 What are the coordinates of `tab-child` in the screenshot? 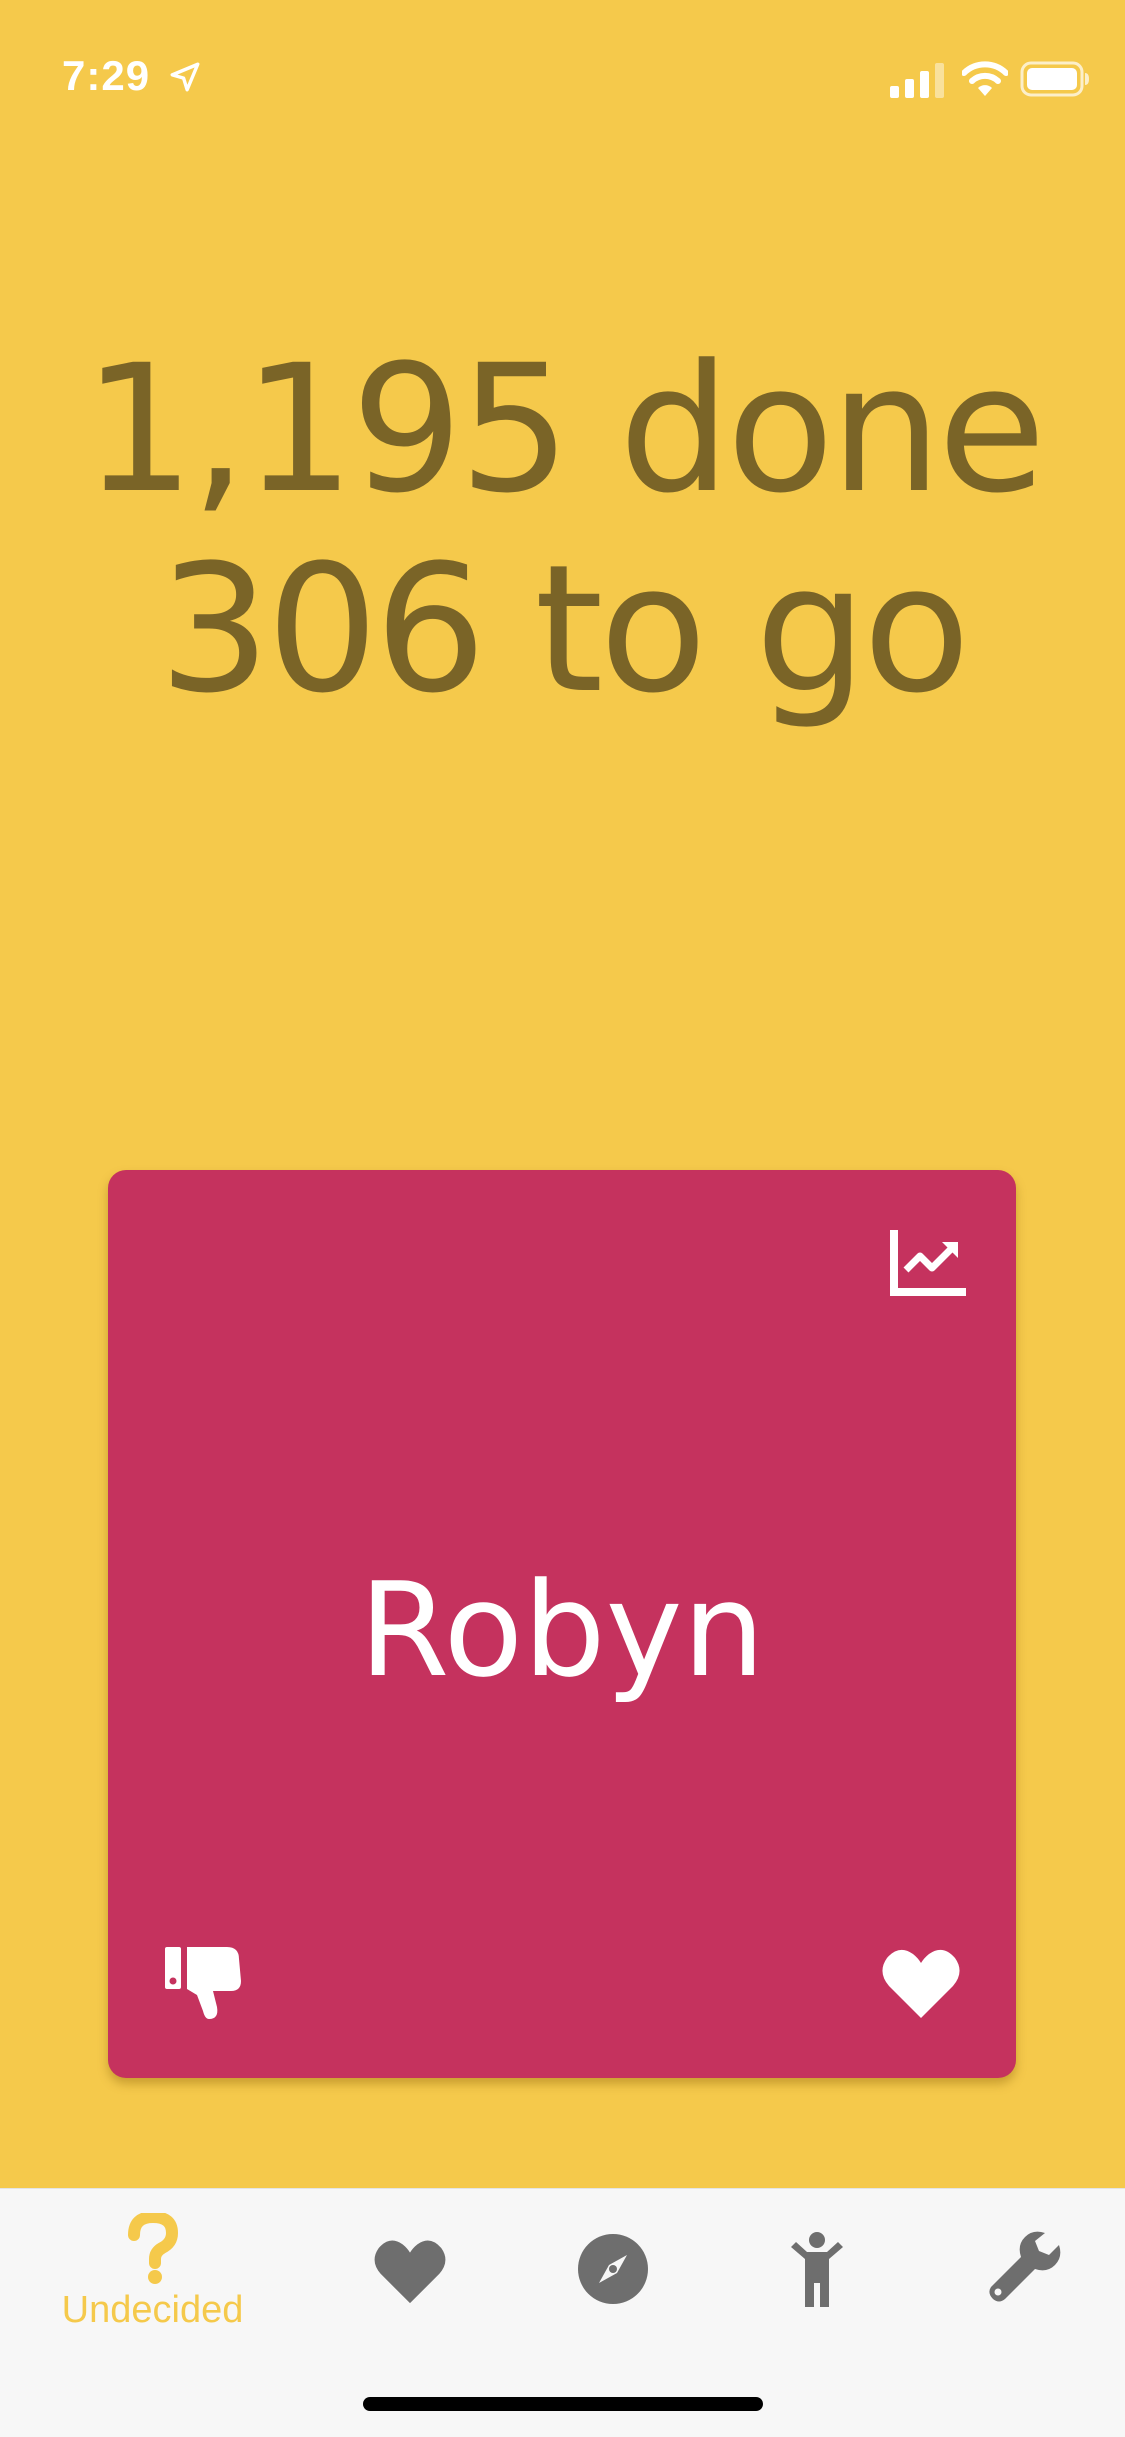 It's located at (816, 2279).